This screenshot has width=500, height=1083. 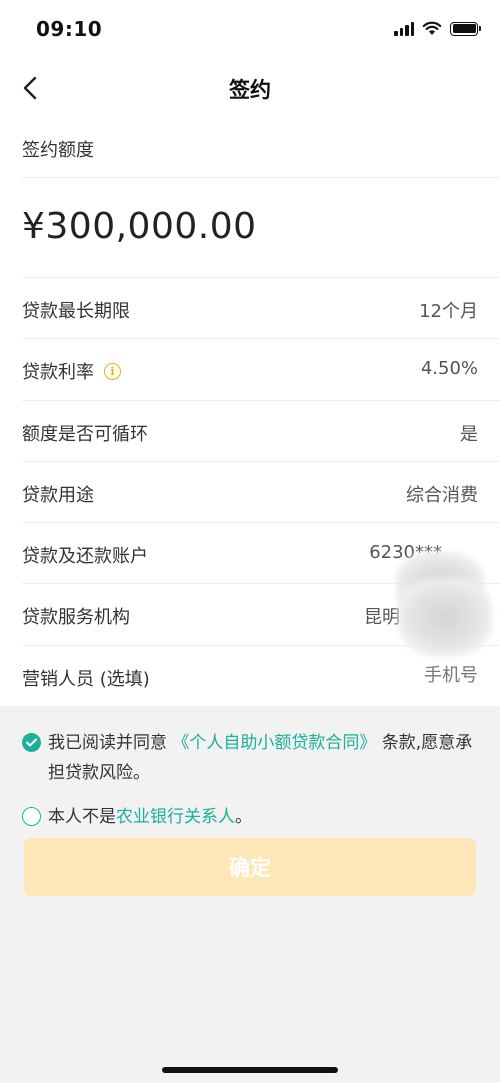 I want to click on row-label: 额度是否可循环, so click(x=85, y=434).